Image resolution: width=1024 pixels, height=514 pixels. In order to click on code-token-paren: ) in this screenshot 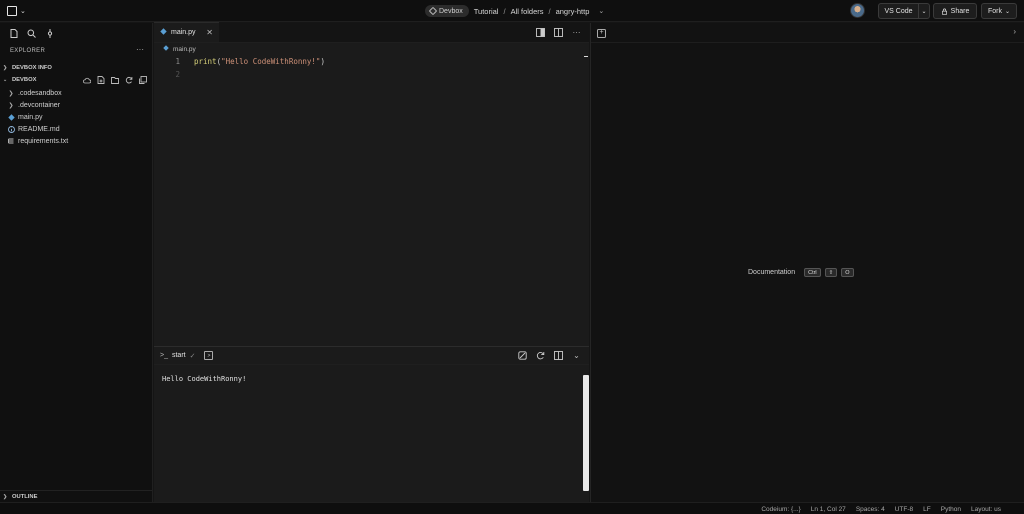, I will do `click(322, 61)`.